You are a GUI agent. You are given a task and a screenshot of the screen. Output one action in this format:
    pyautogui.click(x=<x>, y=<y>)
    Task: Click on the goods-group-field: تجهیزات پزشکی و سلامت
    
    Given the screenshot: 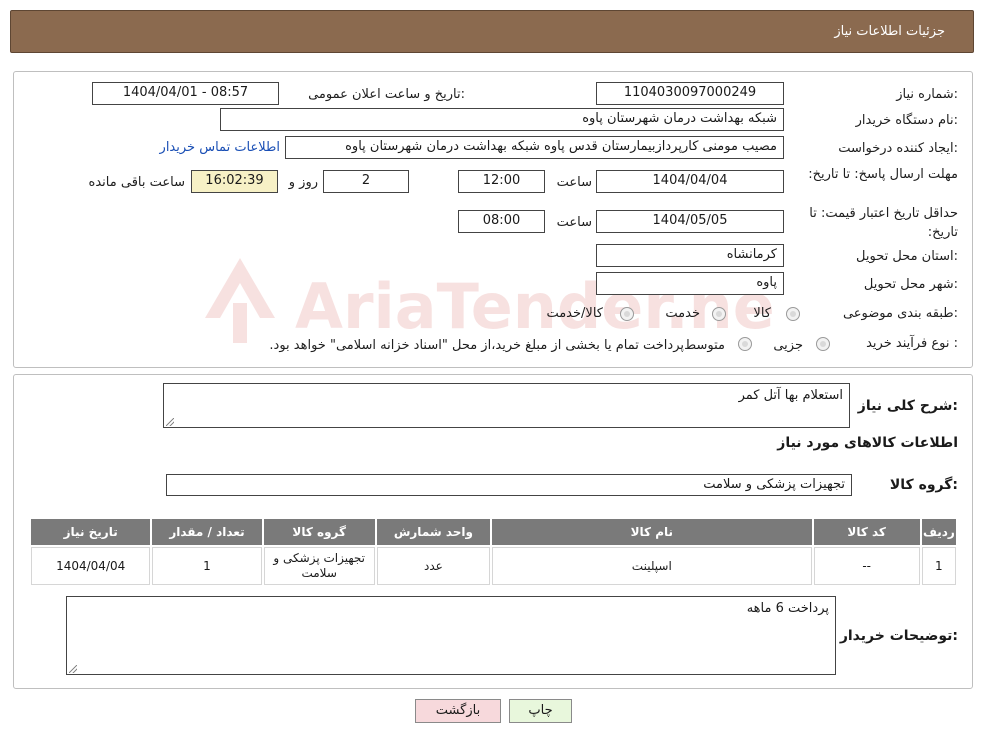 What is the action you would take?
    pyautogui.click(x=509, y=485)
    